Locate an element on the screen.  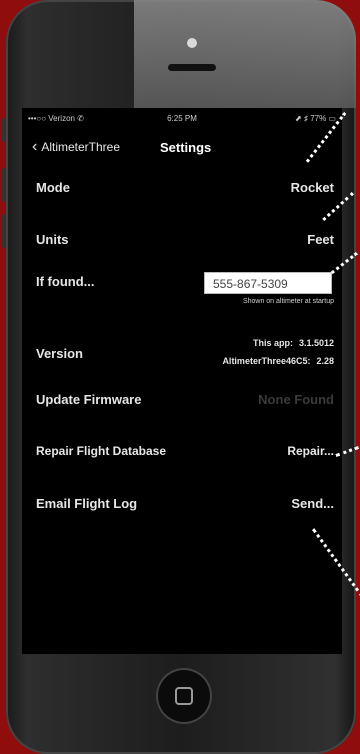
camera-icon is located at coordinates (192, 43).